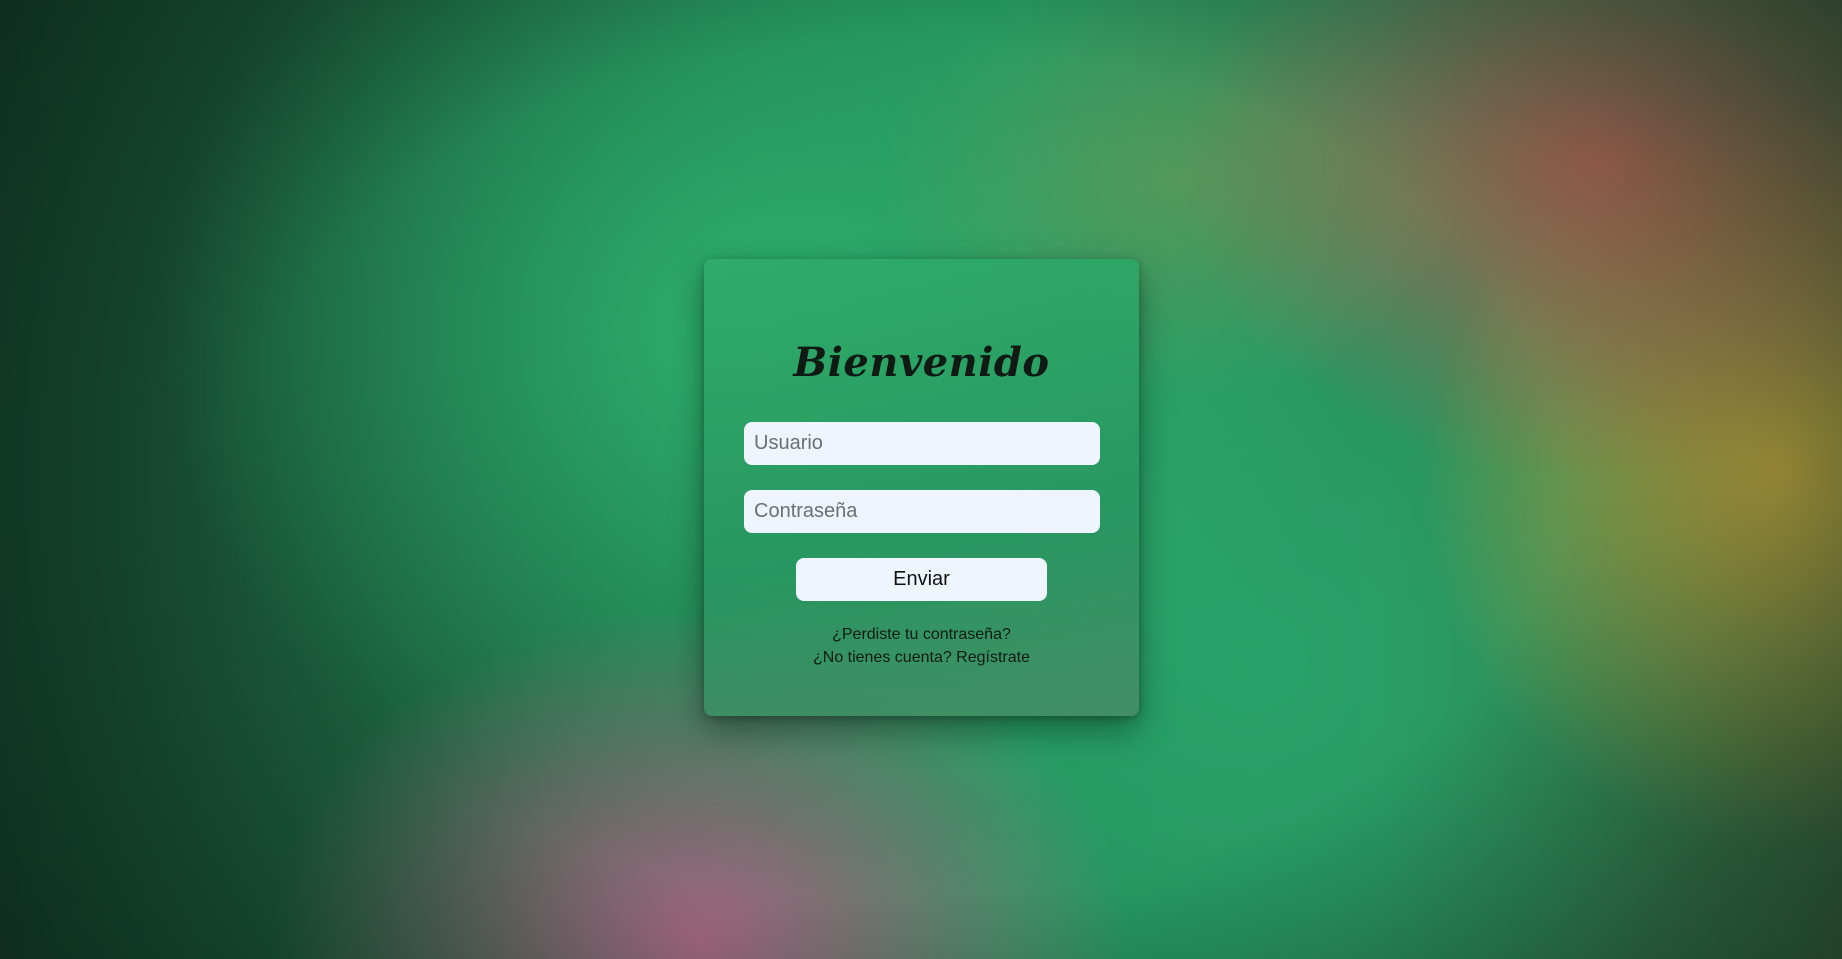  I want to click on forgot-password-link: ¿Perdiste tu contraseña?, so click(921, 634).